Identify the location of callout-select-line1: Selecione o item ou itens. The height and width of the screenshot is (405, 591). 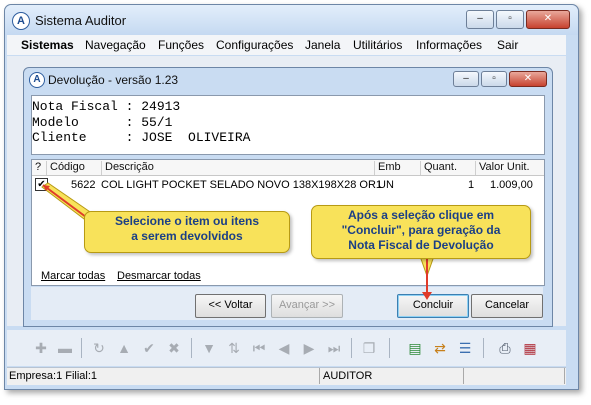
(187, 221).